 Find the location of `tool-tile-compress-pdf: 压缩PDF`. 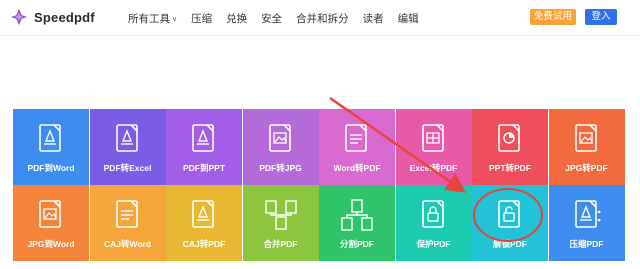

tool-tile-compress-pdf: 压缩PDF is located at coordinates (586, 223).